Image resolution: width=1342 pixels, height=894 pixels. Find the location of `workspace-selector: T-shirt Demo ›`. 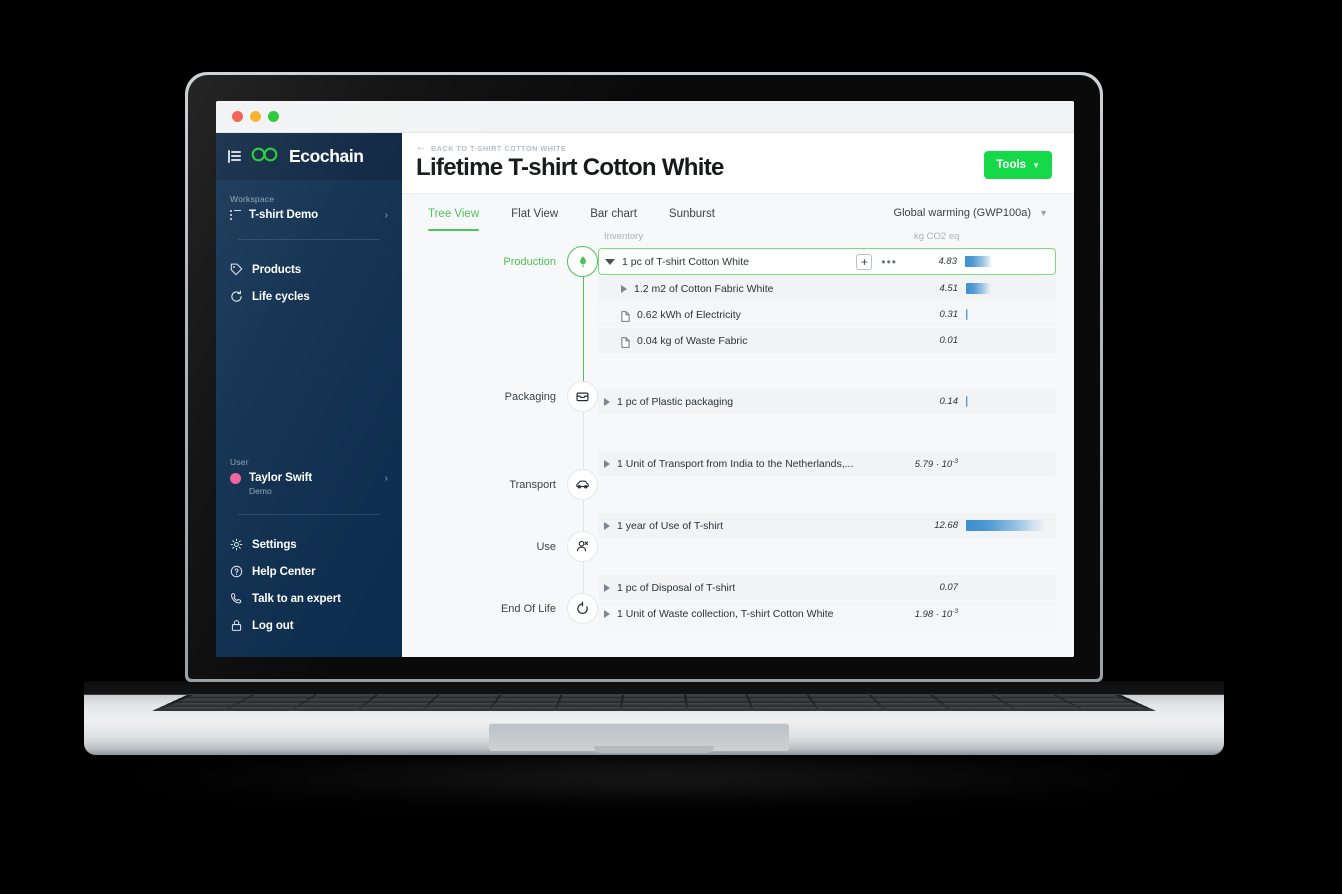

workspace-selector: T-shirt Demo › is located at coordinates (309, 215).